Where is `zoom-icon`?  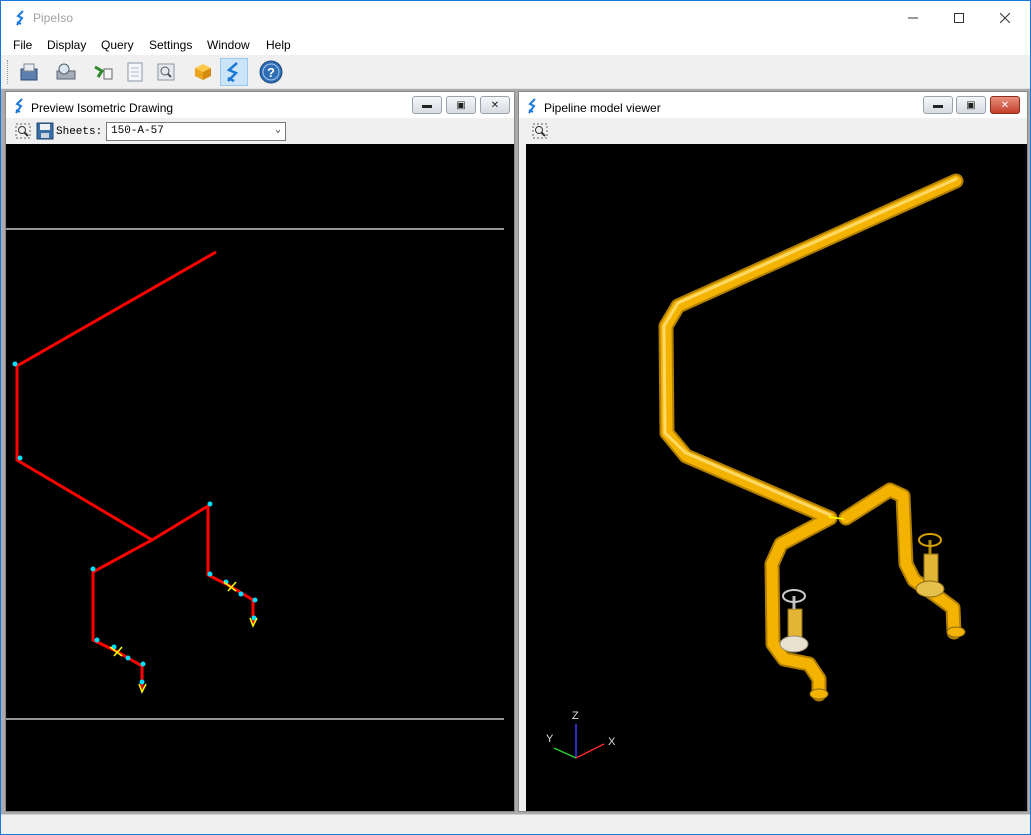
zoom-icon is located at coordinates (166, 72).